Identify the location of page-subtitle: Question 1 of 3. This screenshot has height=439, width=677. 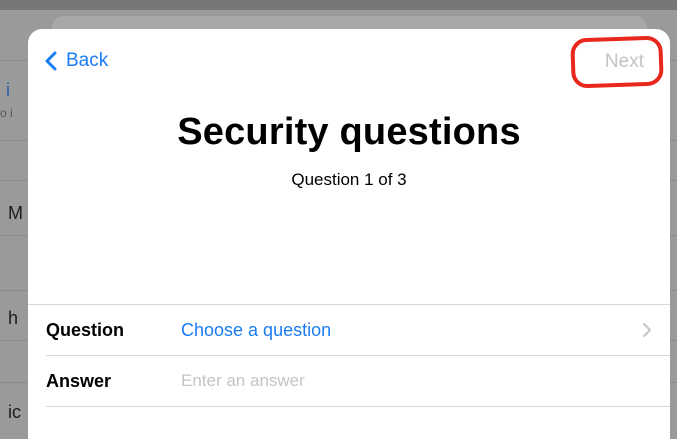
(349, 179).